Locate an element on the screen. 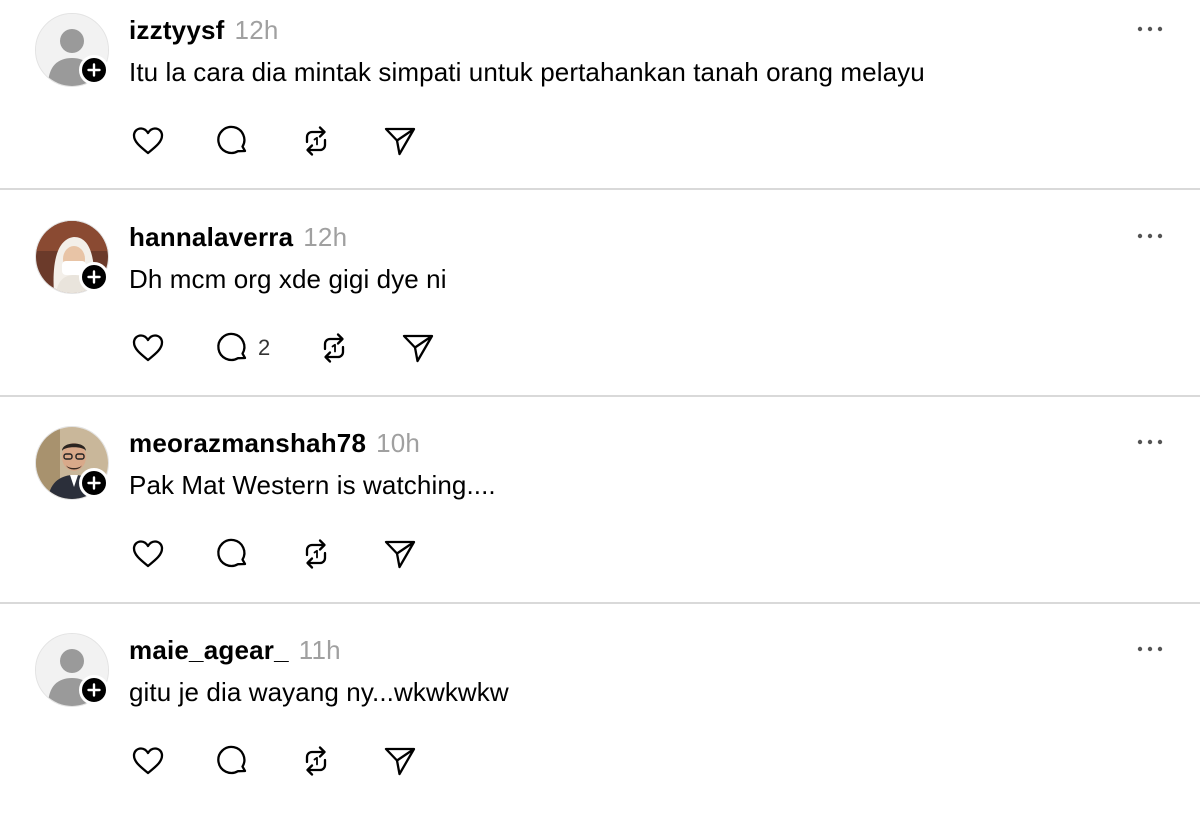 The width and height of the screenshot is (1200, 819). post-text: gitu je dia wayang ny...wkwkwkw is located at coordinates (319, 692).